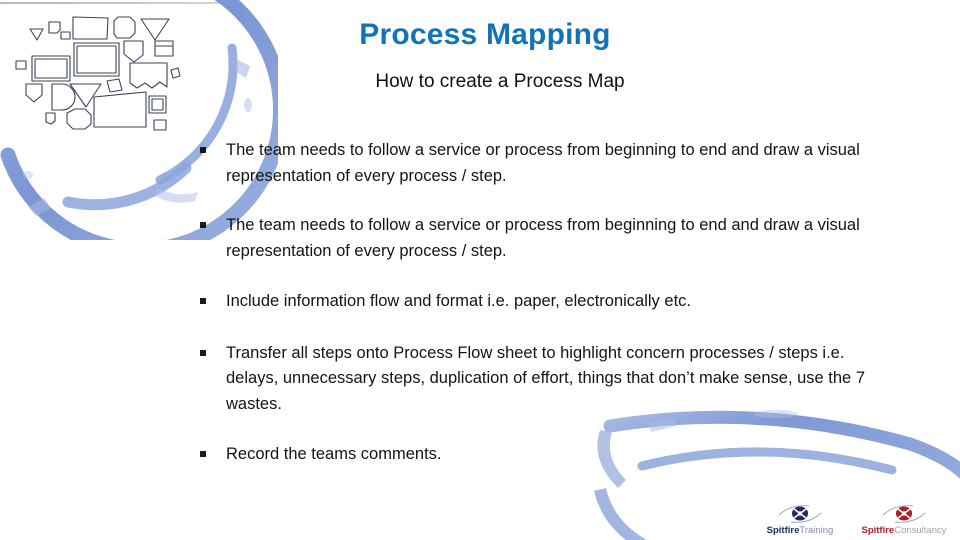 Image resolution: width=960 pixels, height=540 pixels. Describe the element at coordinates (500, 81) in the screenshot. I see `page-subtitle: How to create a Process Map` at that location.